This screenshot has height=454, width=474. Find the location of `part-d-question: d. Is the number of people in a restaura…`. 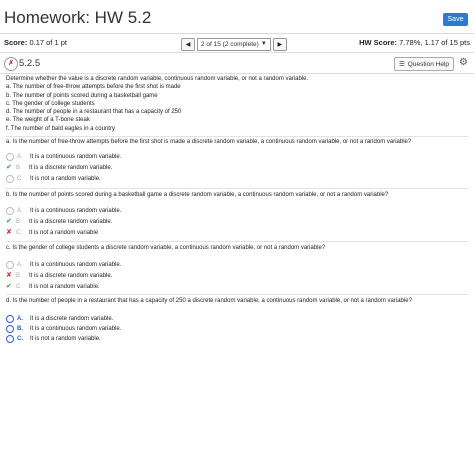

part-d-question: d. Is the number of people in a restaura… is located at coordinates (209, 301).